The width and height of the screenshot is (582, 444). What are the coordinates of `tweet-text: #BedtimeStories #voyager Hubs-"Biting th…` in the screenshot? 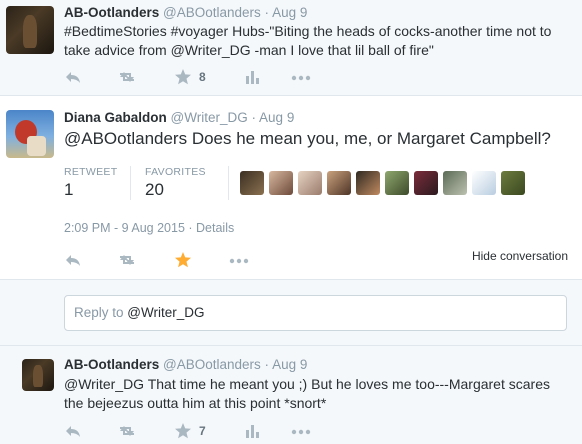 It's located at (319, 41).